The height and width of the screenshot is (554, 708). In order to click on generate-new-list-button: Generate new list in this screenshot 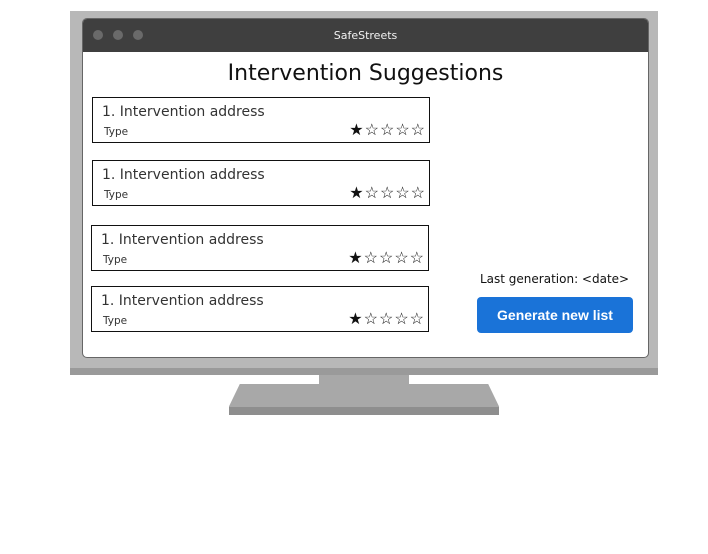, I will do `click(555, 315)`.